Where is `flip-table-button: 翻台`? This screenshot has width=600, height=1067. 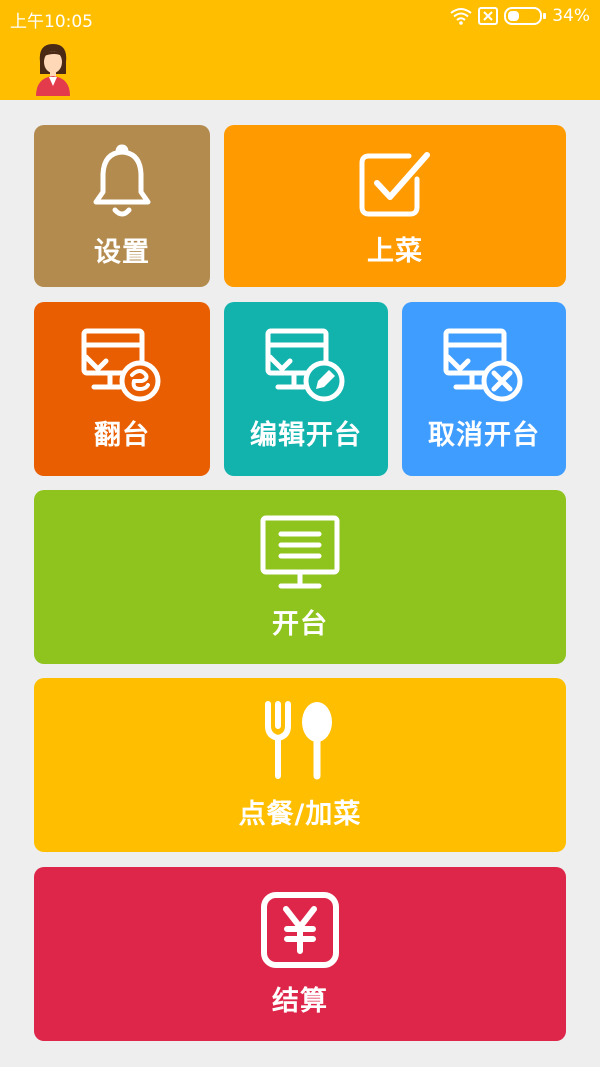 flip-table-button: 翻台 is located at coordinates (122, 389).